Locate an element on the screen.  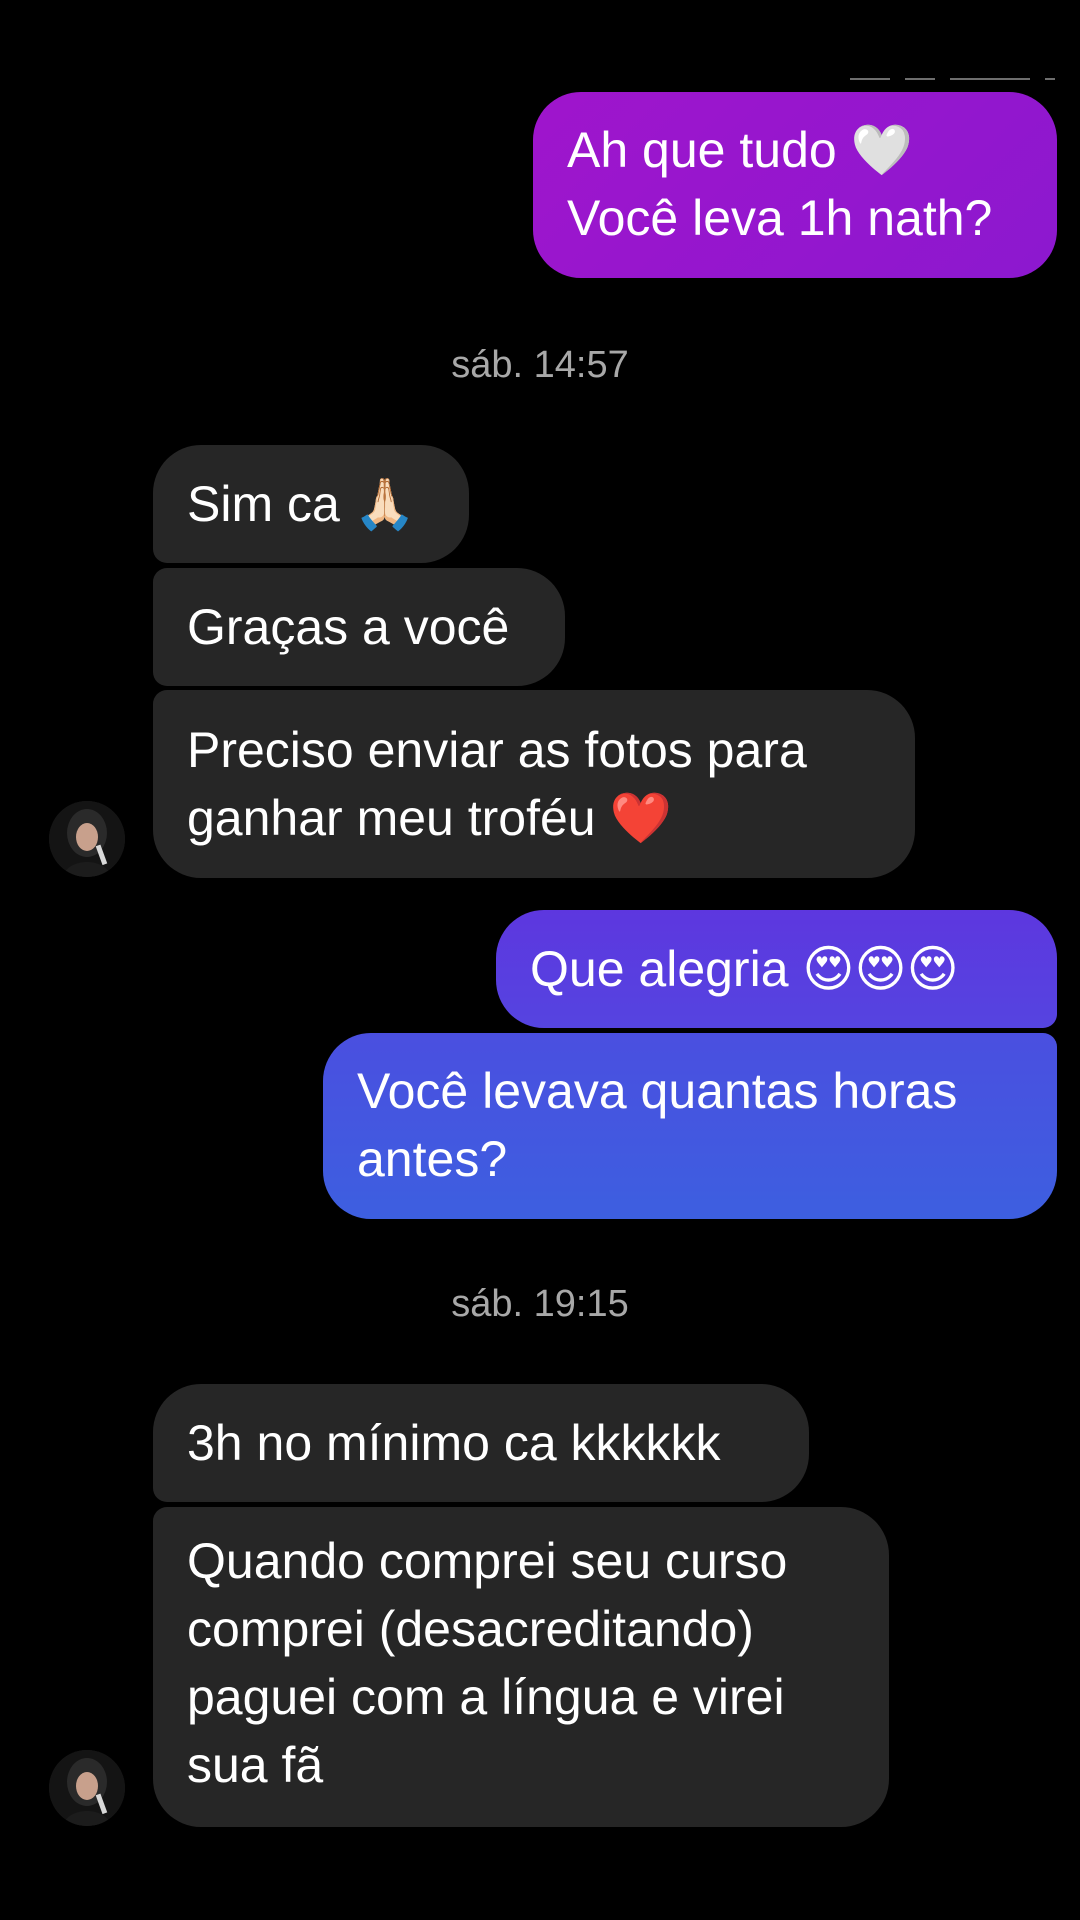
message-line: Que alegria 😍😍😍 is located at coordinates (744, 969).